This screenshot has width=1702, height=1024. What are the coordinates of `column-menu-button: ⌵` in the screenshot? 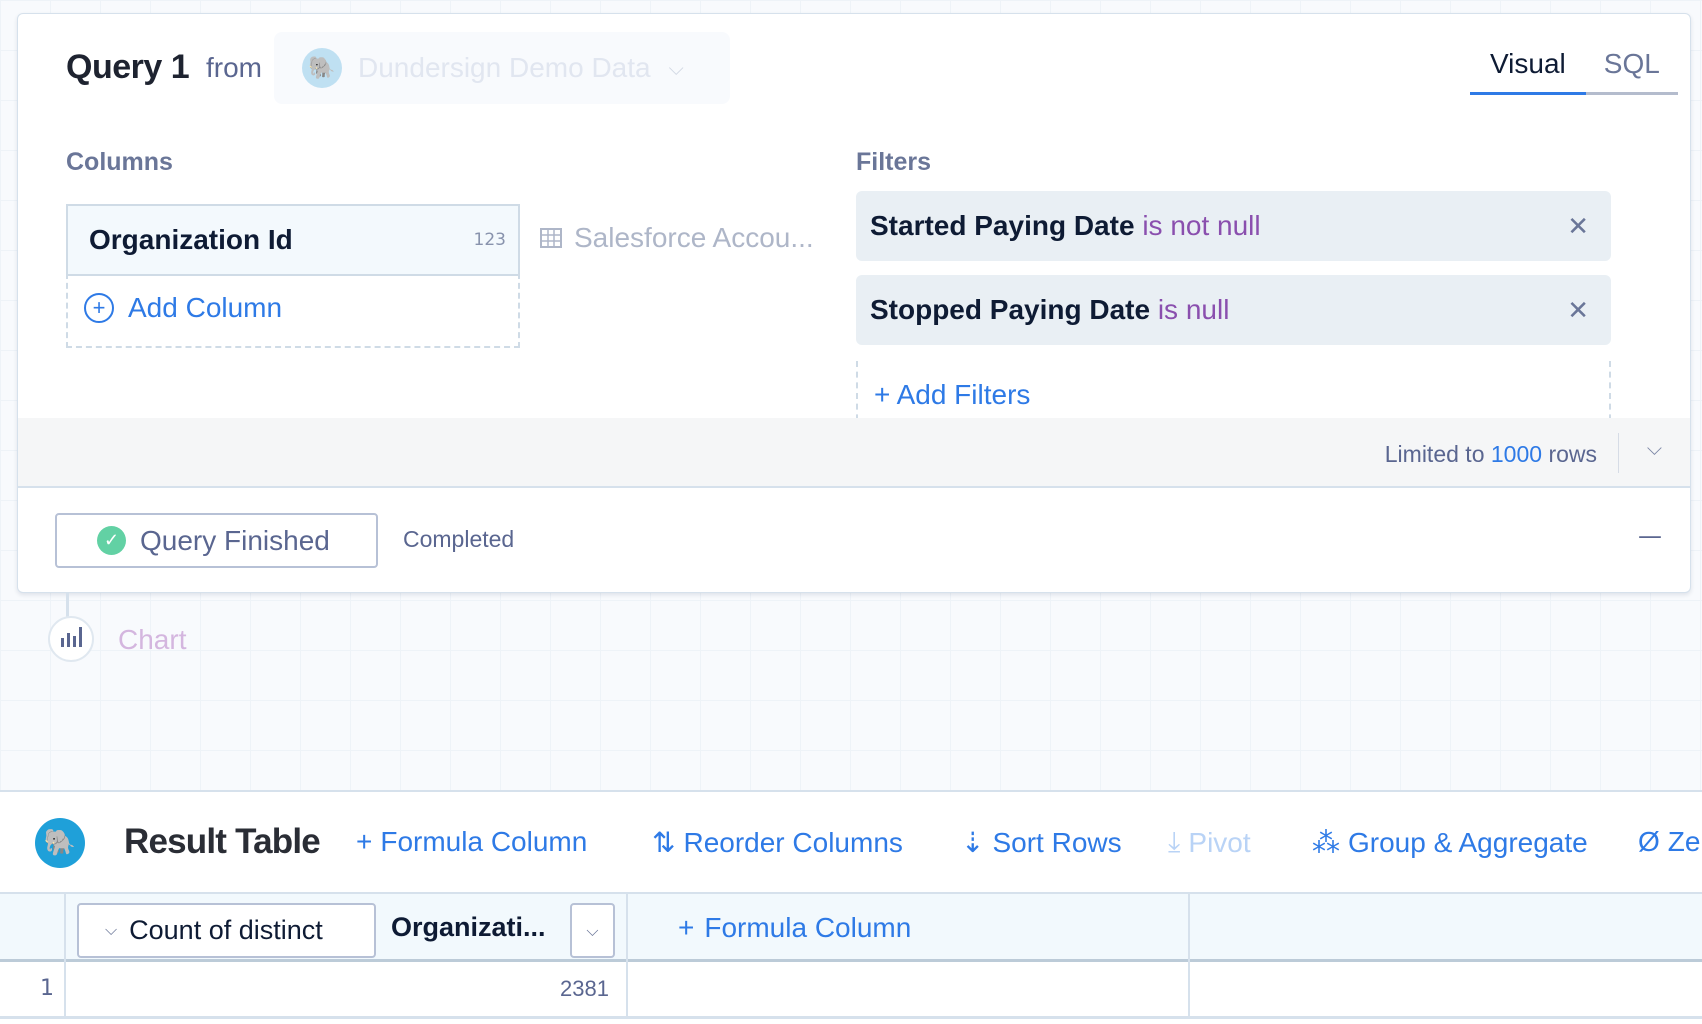 It's located at (592, 930).